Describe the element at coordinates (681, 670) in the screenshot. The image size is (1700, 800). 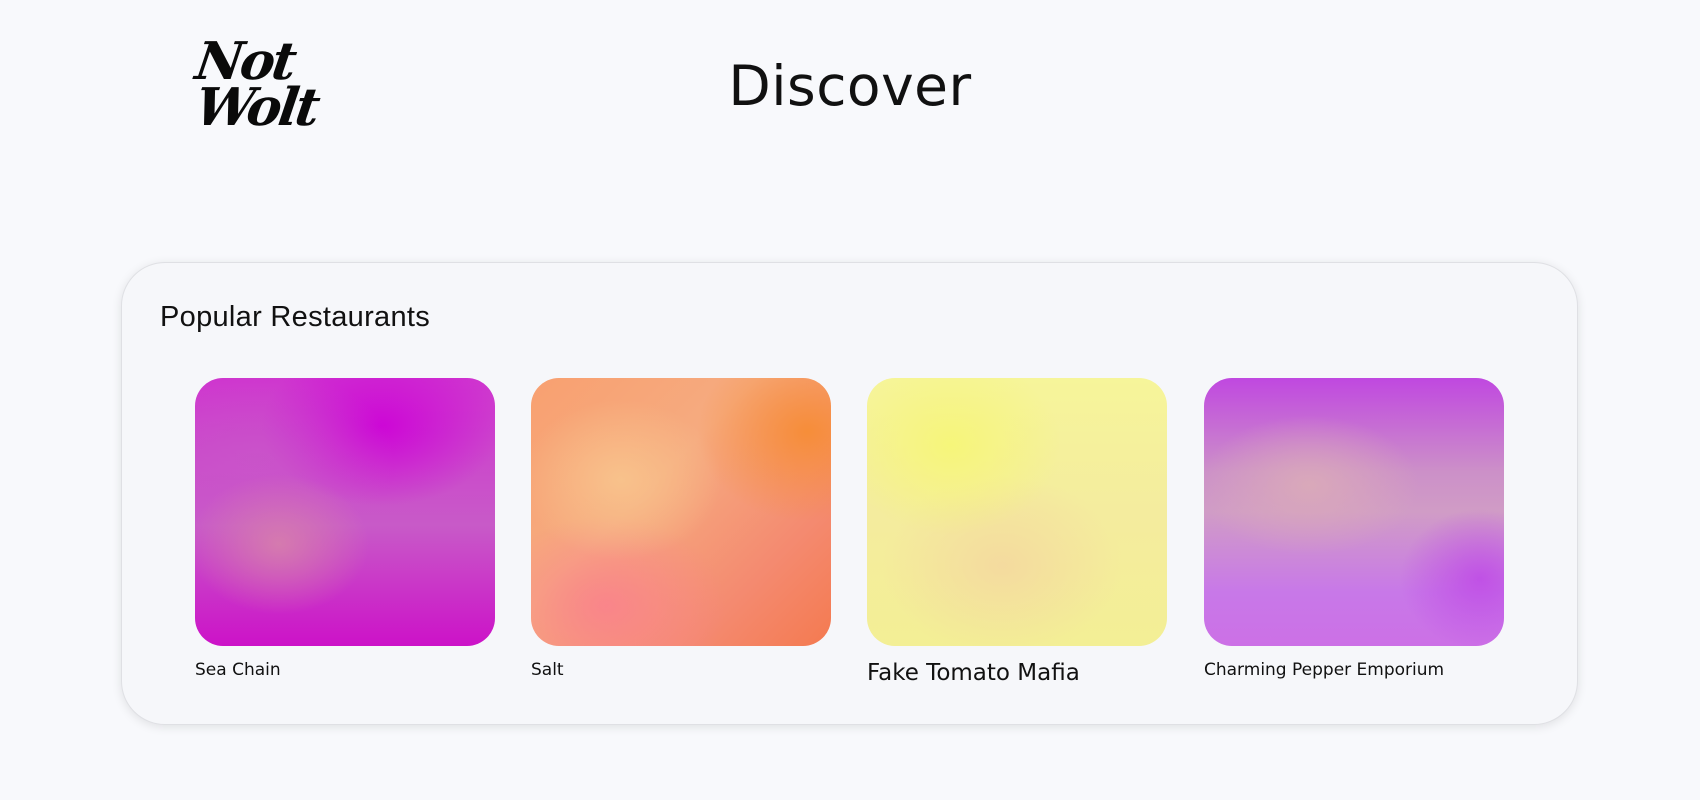
I see `restaurant-name: Salt` at that location.